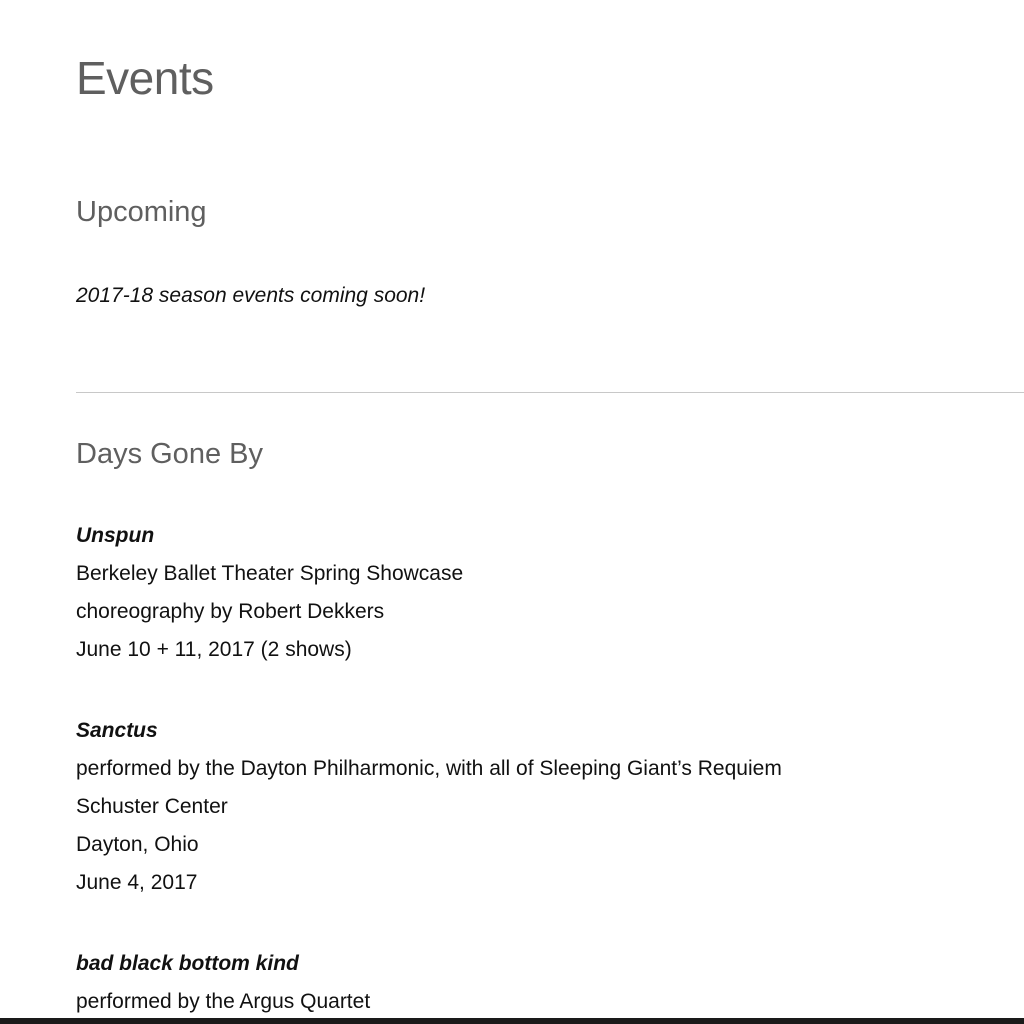 The image size is (1024, 1024). What do you see at coordinates (137, 844) in the screenshot?
I see `event-location: Dayton, Ohio` at bounding box center [137, 844].